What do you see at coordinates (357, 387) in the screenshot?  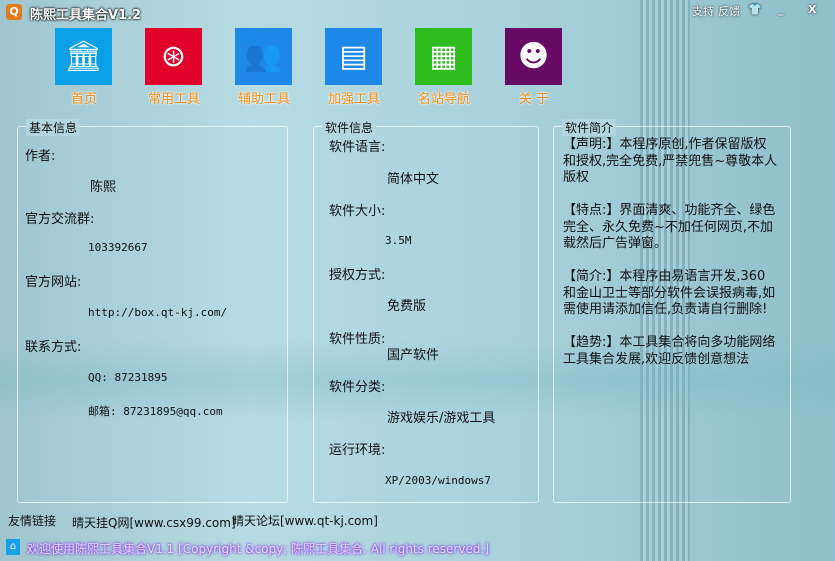 I see `category-label: 软件分类:` at bounding box center [357, 387].